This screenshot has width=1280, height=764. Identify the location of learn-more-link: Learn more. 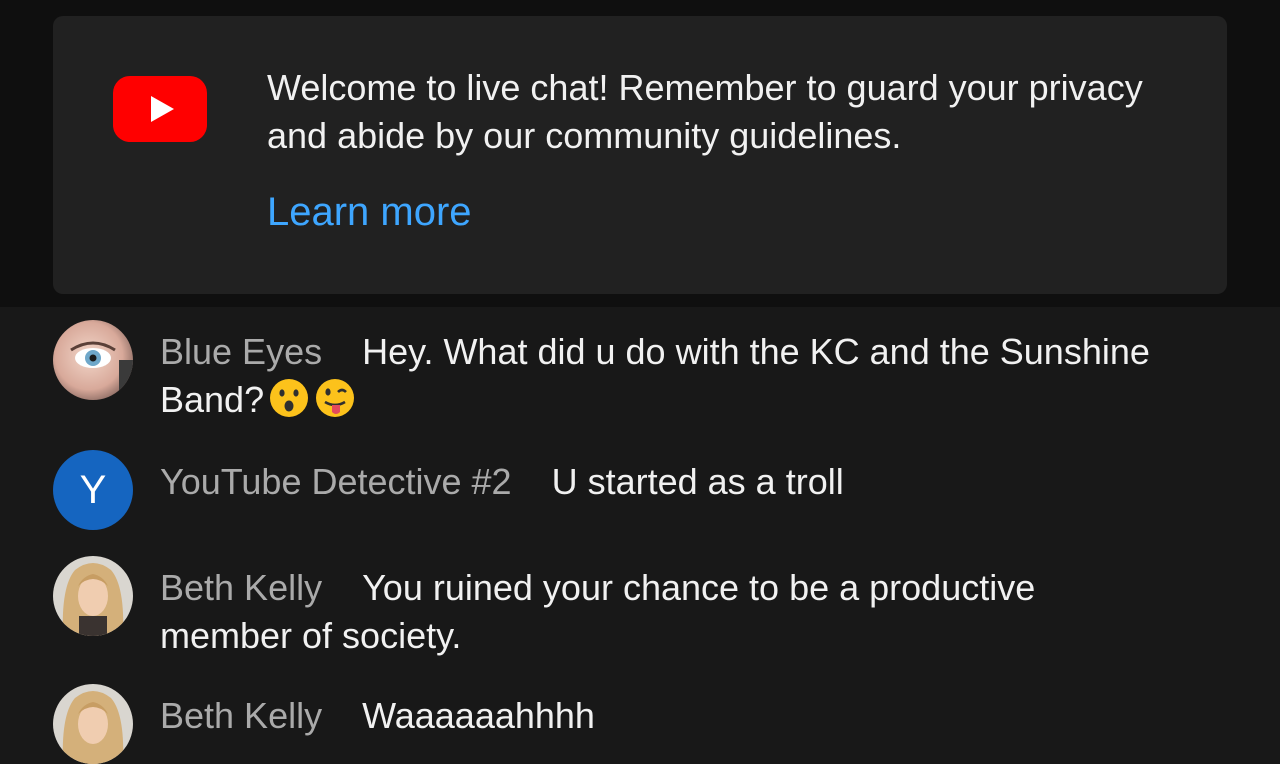
(369, 212).